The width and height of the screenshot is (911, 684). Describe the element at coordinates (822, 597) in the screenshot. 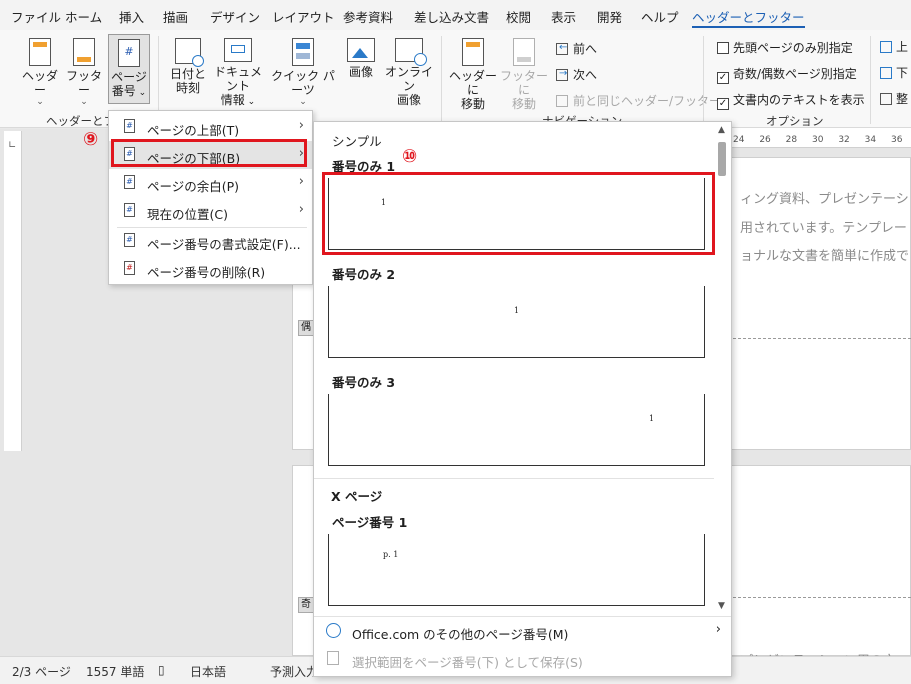

I see `header-boundary-line` at that location.